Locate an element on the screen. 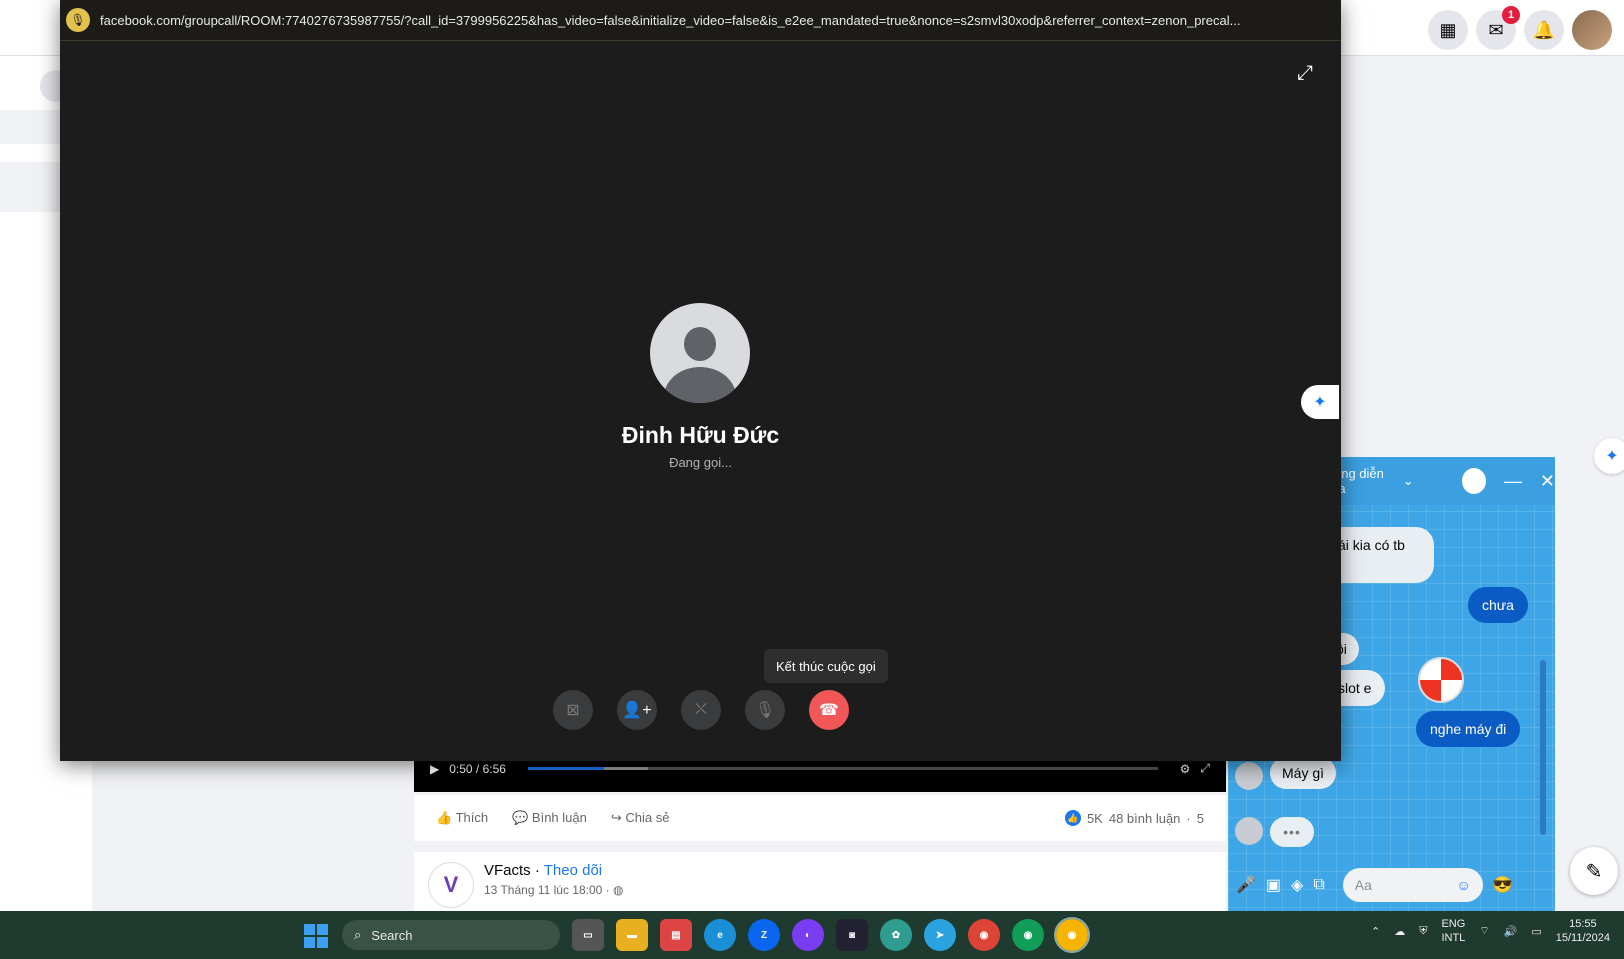 This screenshot has width=1624, height=959. menu-grid-icon: ▦ is located at coordinates (1448, 30).